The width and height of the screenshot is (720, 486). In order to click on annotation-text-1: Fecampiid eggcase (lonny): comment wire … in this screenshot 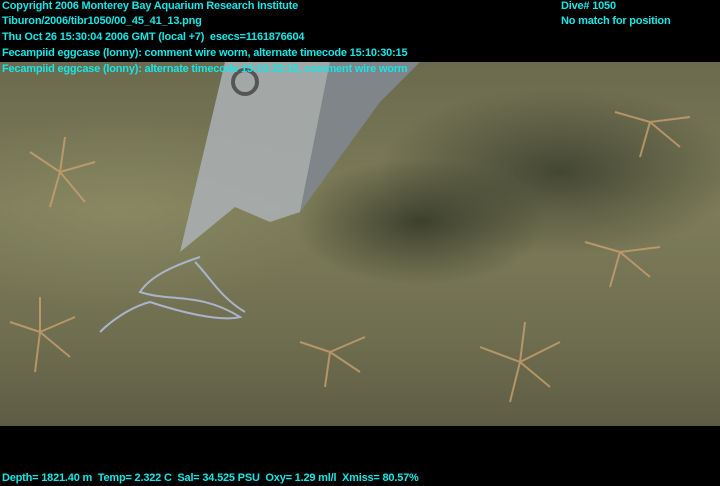, I will do `click(205, 53)`.